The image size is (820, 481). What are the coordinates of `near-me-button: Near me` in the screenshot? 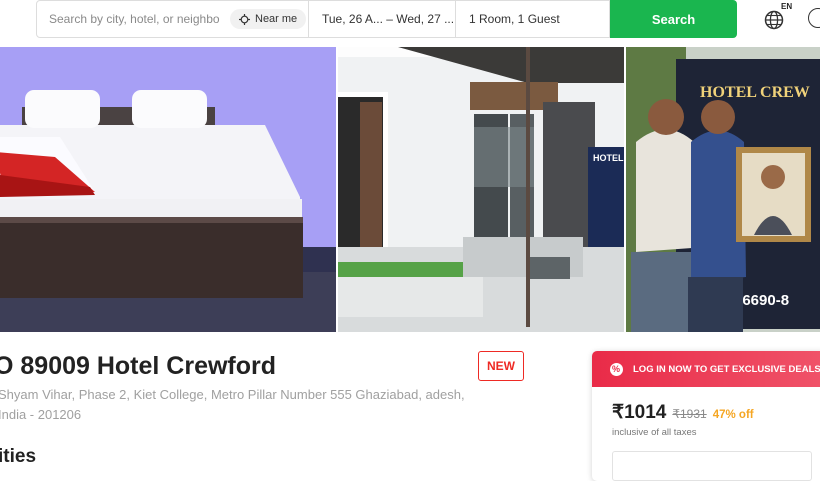 It's located at (268, 19).